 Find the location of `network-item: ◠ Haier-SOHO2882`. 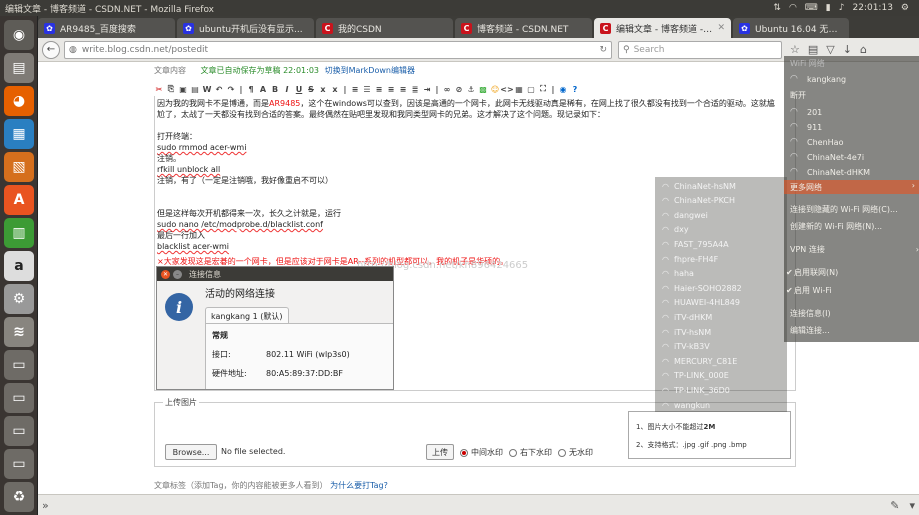

network-item: ◠ Haier-SOHO2882 is located at coordinates (702, 288).